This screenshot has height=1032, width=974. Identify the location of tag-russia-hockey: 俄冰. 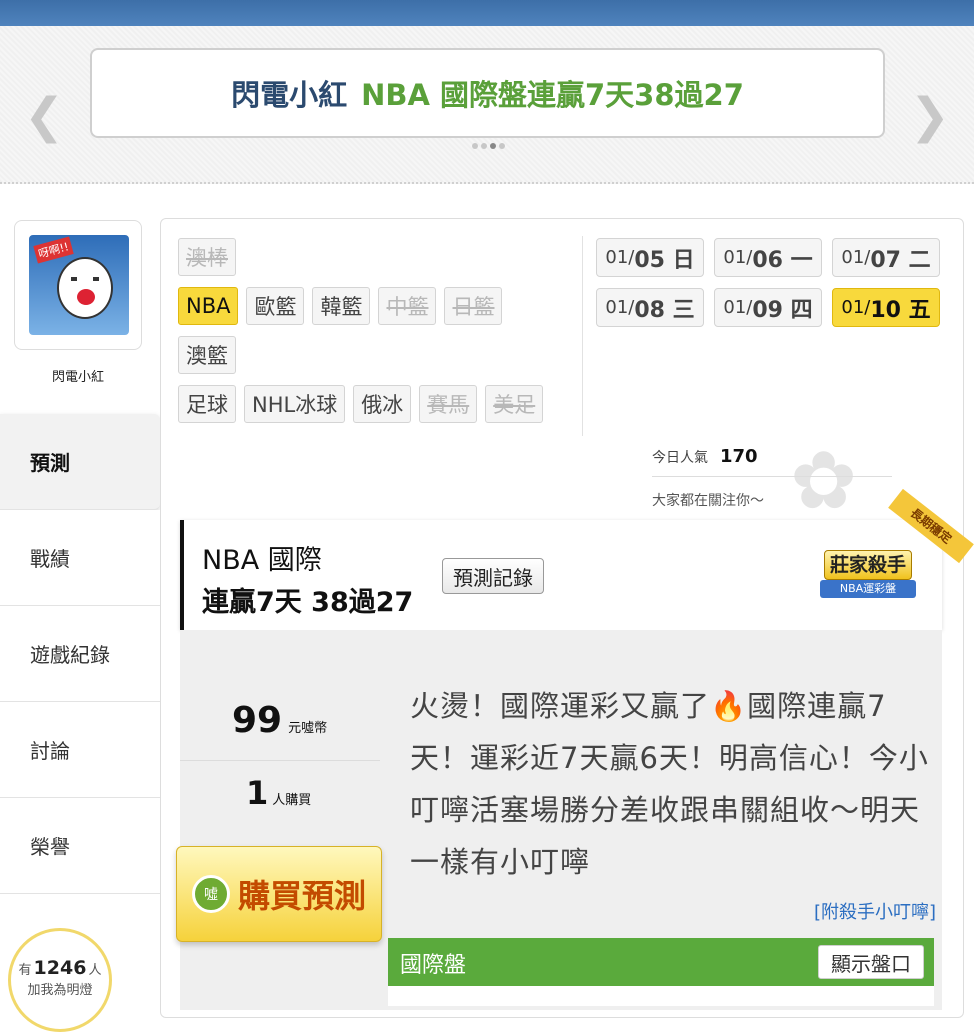
(382, 404).